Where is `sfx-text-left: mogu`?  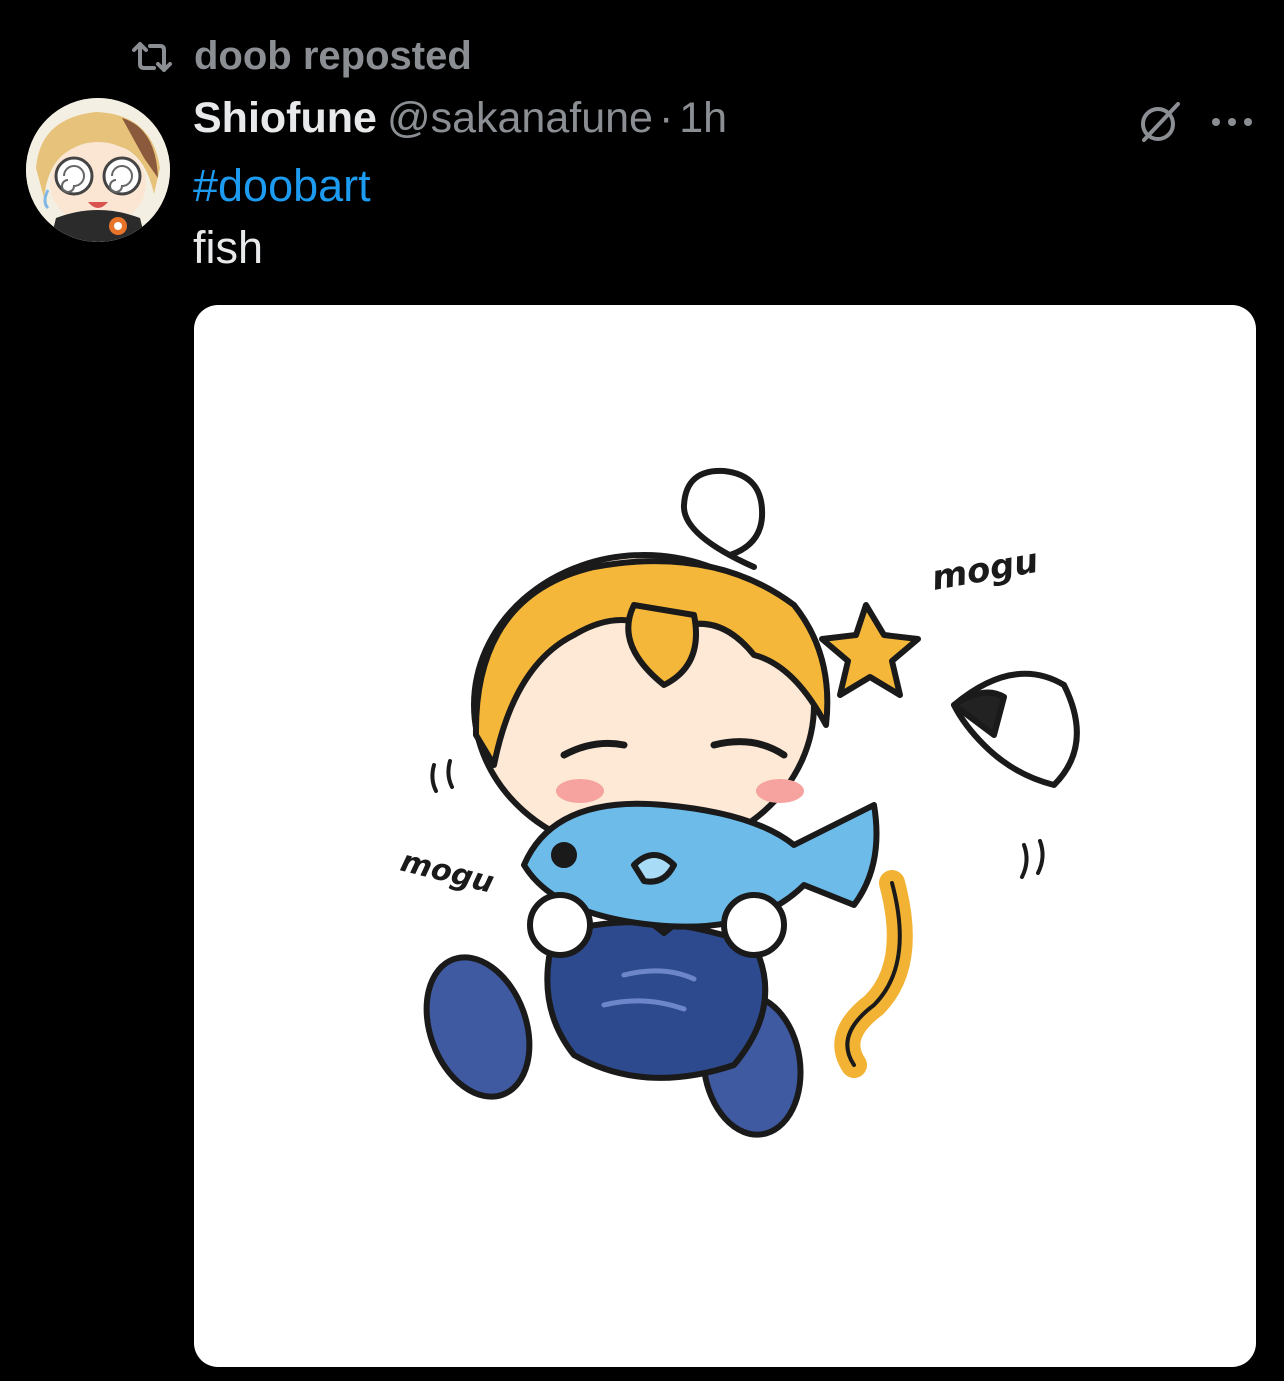 sfx-text-left: mogu is located at coordinates (447, 872).